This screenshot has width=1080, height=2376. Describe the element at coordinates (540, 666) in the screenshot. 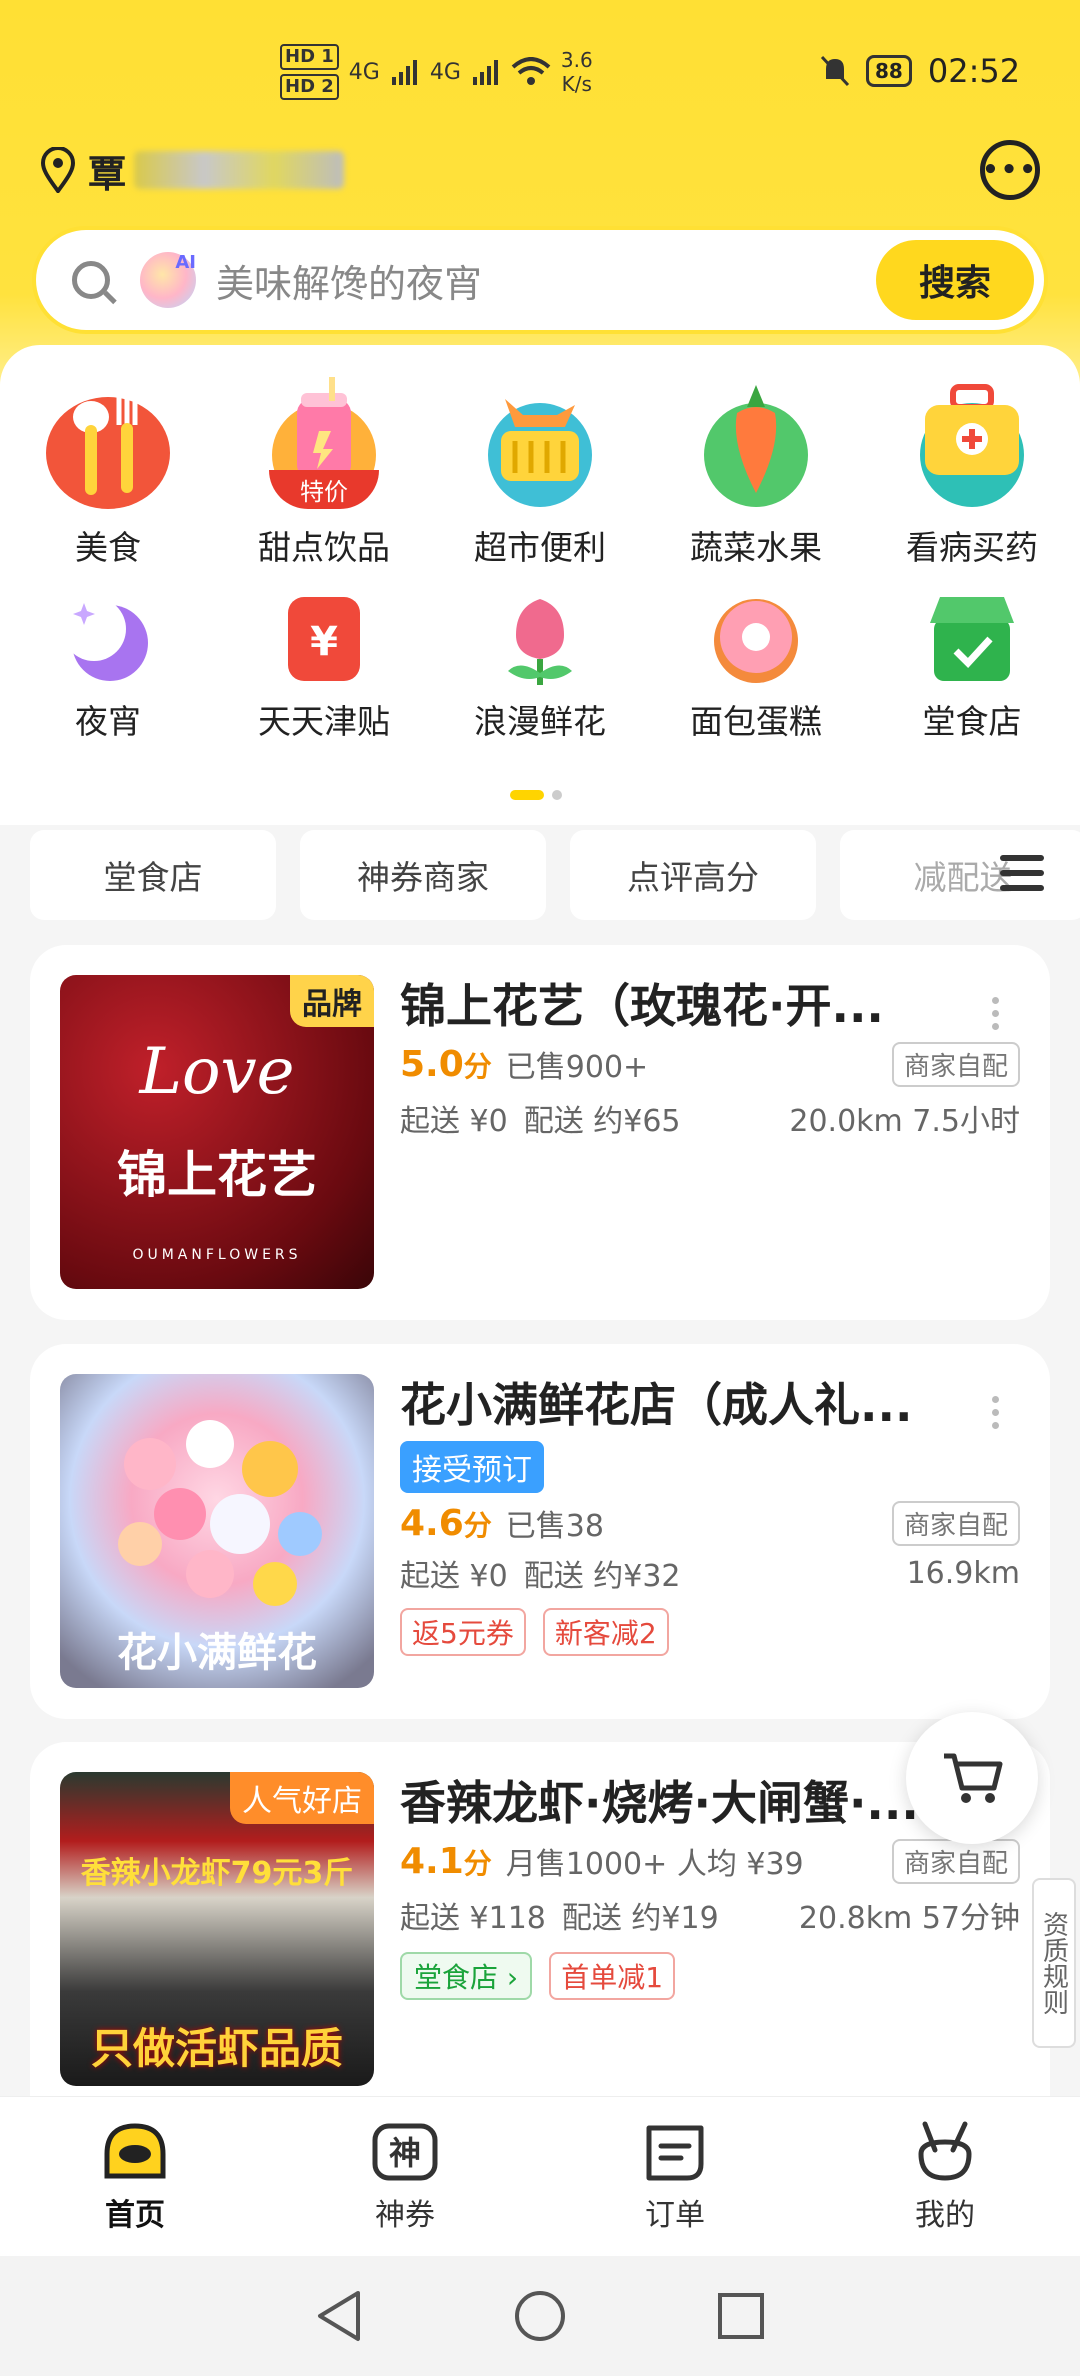

I see `category-flowers: 浪漫鲜花` at that location.